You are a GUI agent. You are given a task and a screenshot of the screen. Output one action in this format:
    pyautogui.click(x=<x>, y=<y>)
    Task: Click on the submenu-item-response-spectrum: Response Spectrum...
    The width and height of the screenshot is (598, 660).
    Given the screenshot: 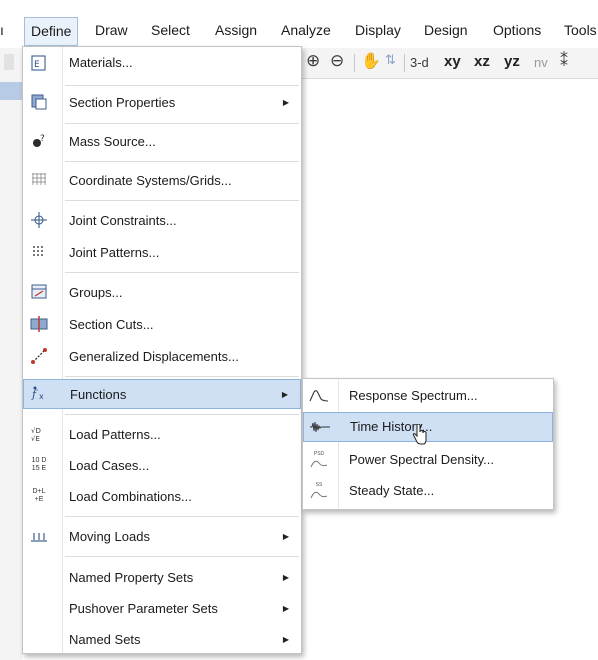 What is the action you would take?
    pyautogui.click(x=428, y=396)
    